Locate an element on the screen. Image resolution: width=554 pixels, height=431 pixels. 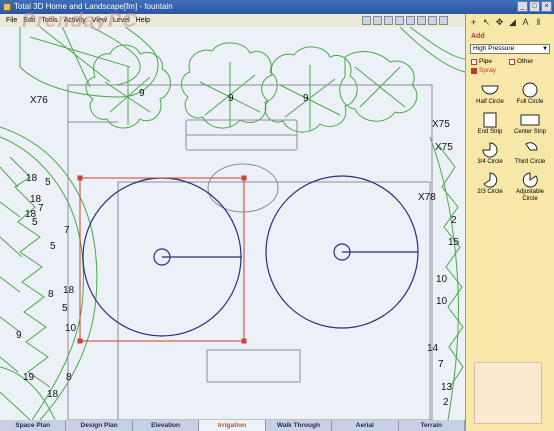
sprinkler-adjustable-circle: Adjustable Circle is located at coordinates (530, 187).